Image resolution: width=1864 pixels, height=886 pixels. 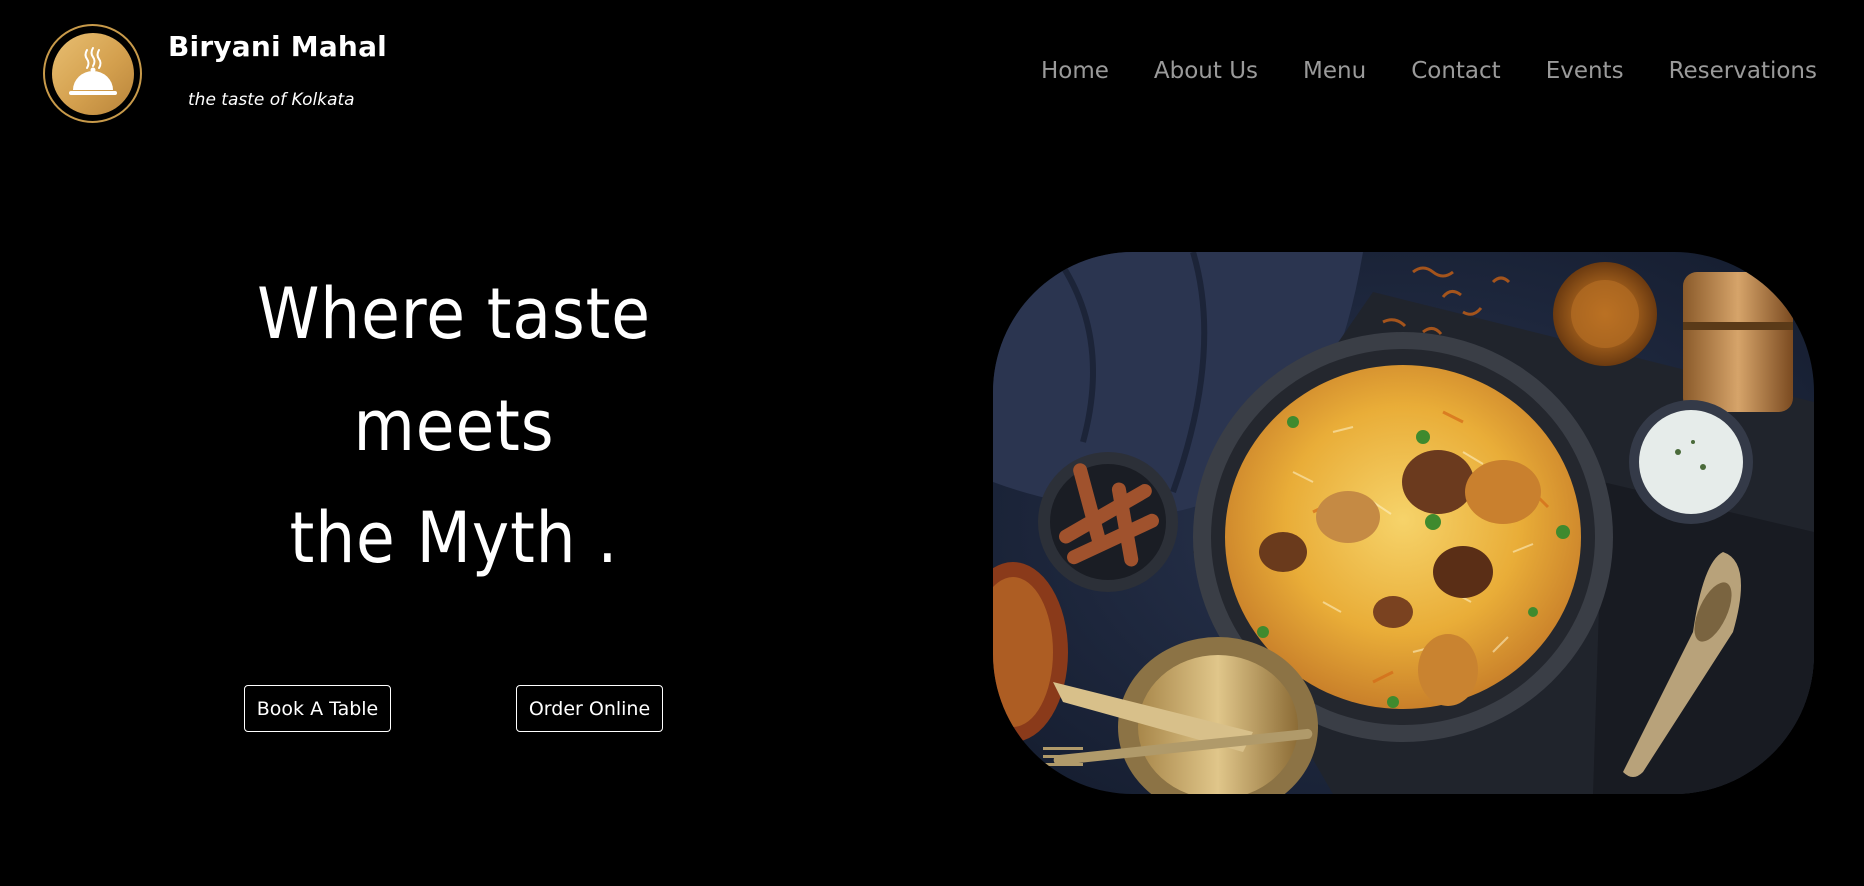 I want to click on nav-contact: Contact, so click(x=1455, y=71).